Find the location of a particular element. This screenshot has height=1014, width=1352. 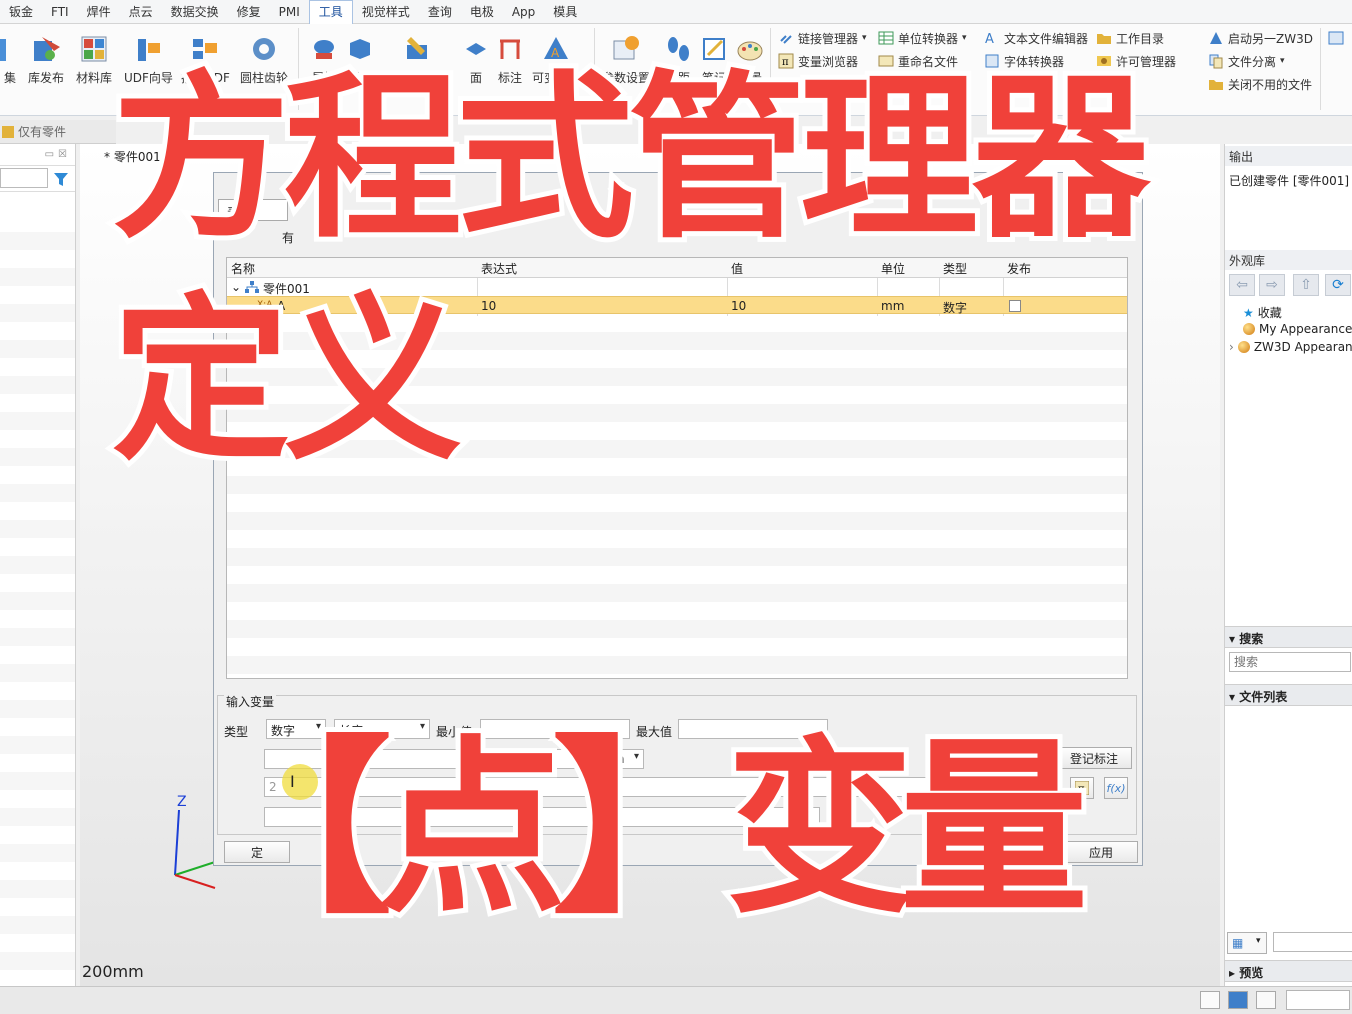

status-layout-icon is located at coordinates (1210, 1000).